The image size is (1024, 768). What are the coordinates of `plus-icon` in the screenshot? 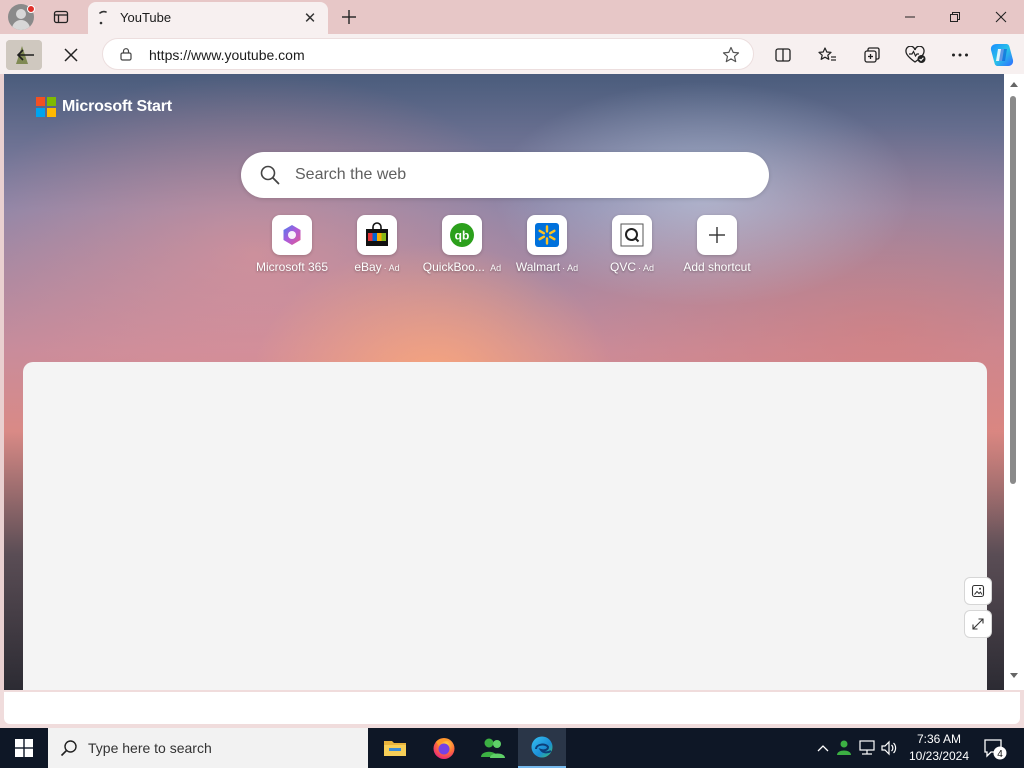 It's located at (349, 17).